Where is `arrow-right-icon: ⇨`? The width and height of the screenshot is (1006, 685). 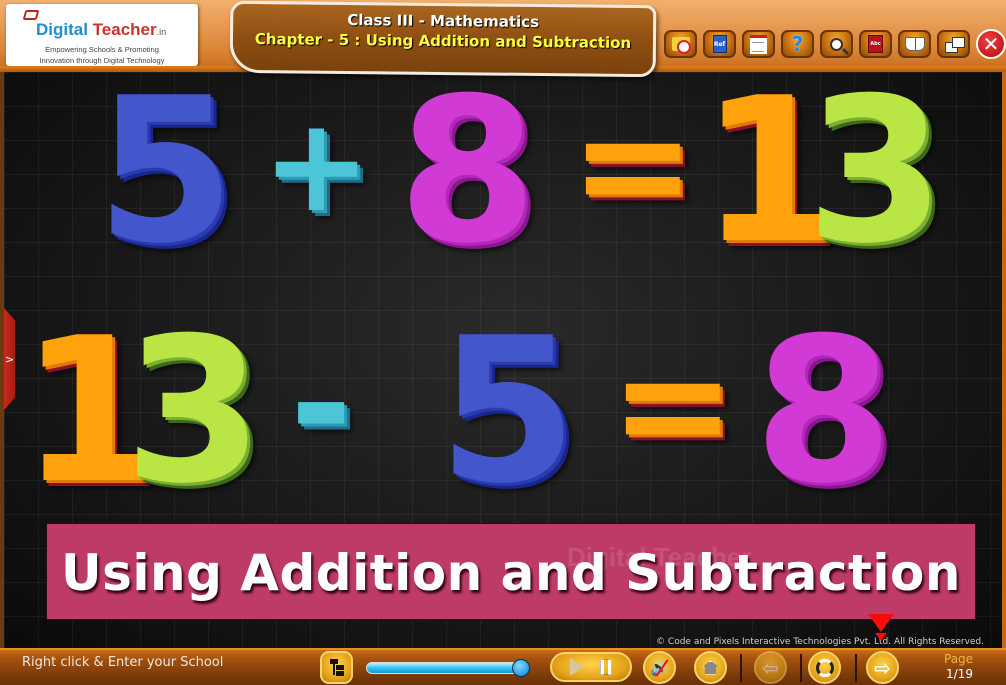
arrow-right-icon: ⇨ is located at coordinates (882, 667).